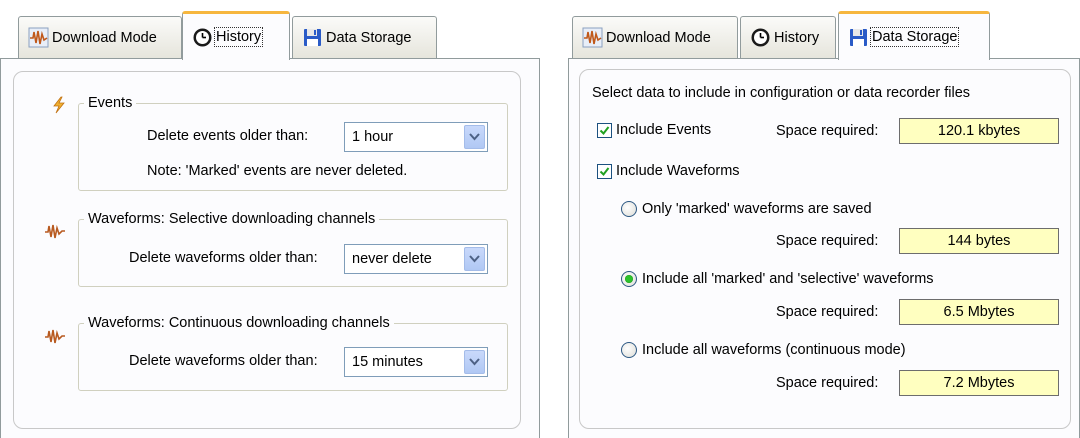  I want to click on radio-selected-dot, so click(629, 279).